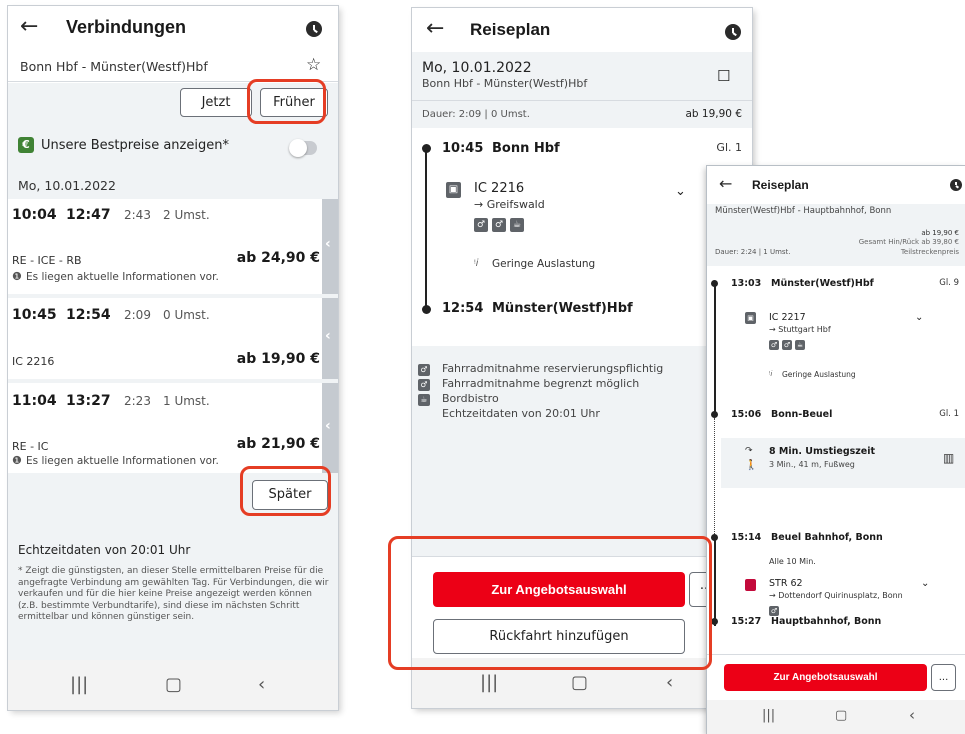 The width and height of the screenshot is (965, 734). Describe the element at coordinates (505, 83) in the screenshot. I see `trip-route: Bonn Hbf - Münster(Westf)Hbf` at that location.